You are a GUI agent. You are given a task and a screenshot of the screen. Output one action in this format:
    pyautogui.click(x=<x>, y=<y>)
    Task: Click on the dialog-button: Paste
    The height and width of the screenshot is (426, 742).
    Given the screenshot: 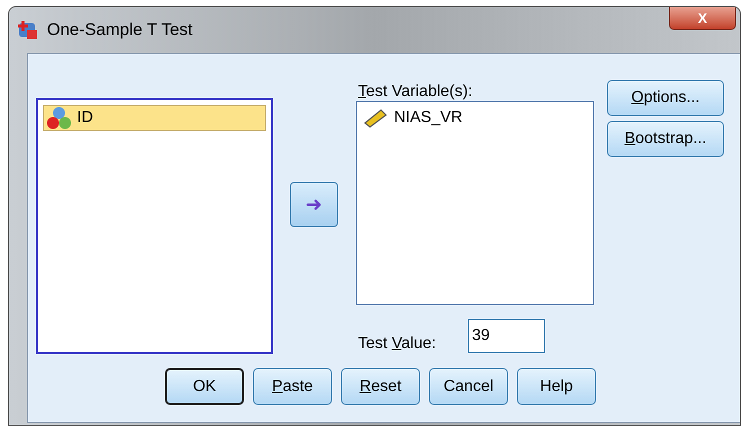 What is the action you would take?
    pyautogui.click(x=292, y=386)
    